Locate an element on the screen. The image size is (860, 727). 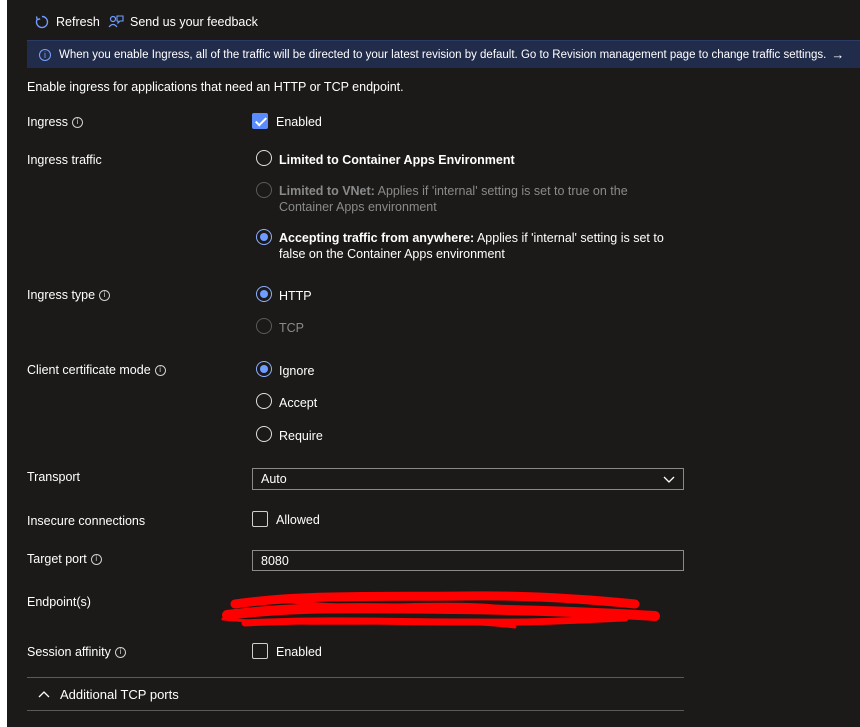
ingress-traffic-label: Ingress traffic is located at coordinates (64, 160).